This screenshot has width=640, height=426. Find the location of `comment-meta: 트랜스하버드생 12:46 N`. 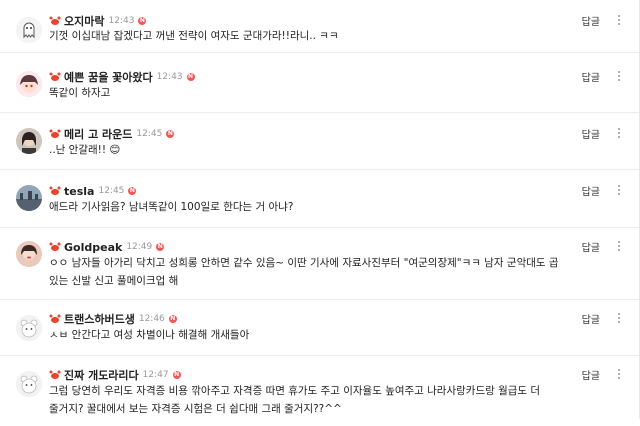

comment-meta: 트랜스하버드생 12:46 N is located at coordinates (113, 319).